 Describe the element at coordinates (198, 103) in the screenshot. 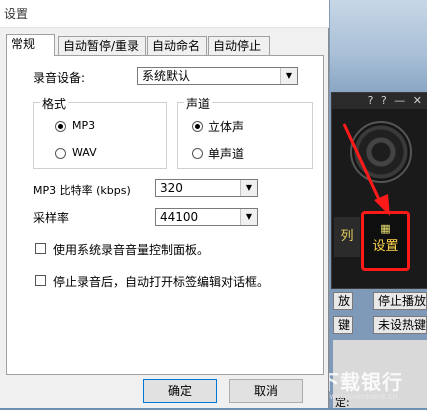

I see `channel-group-title: 声道` at that location.